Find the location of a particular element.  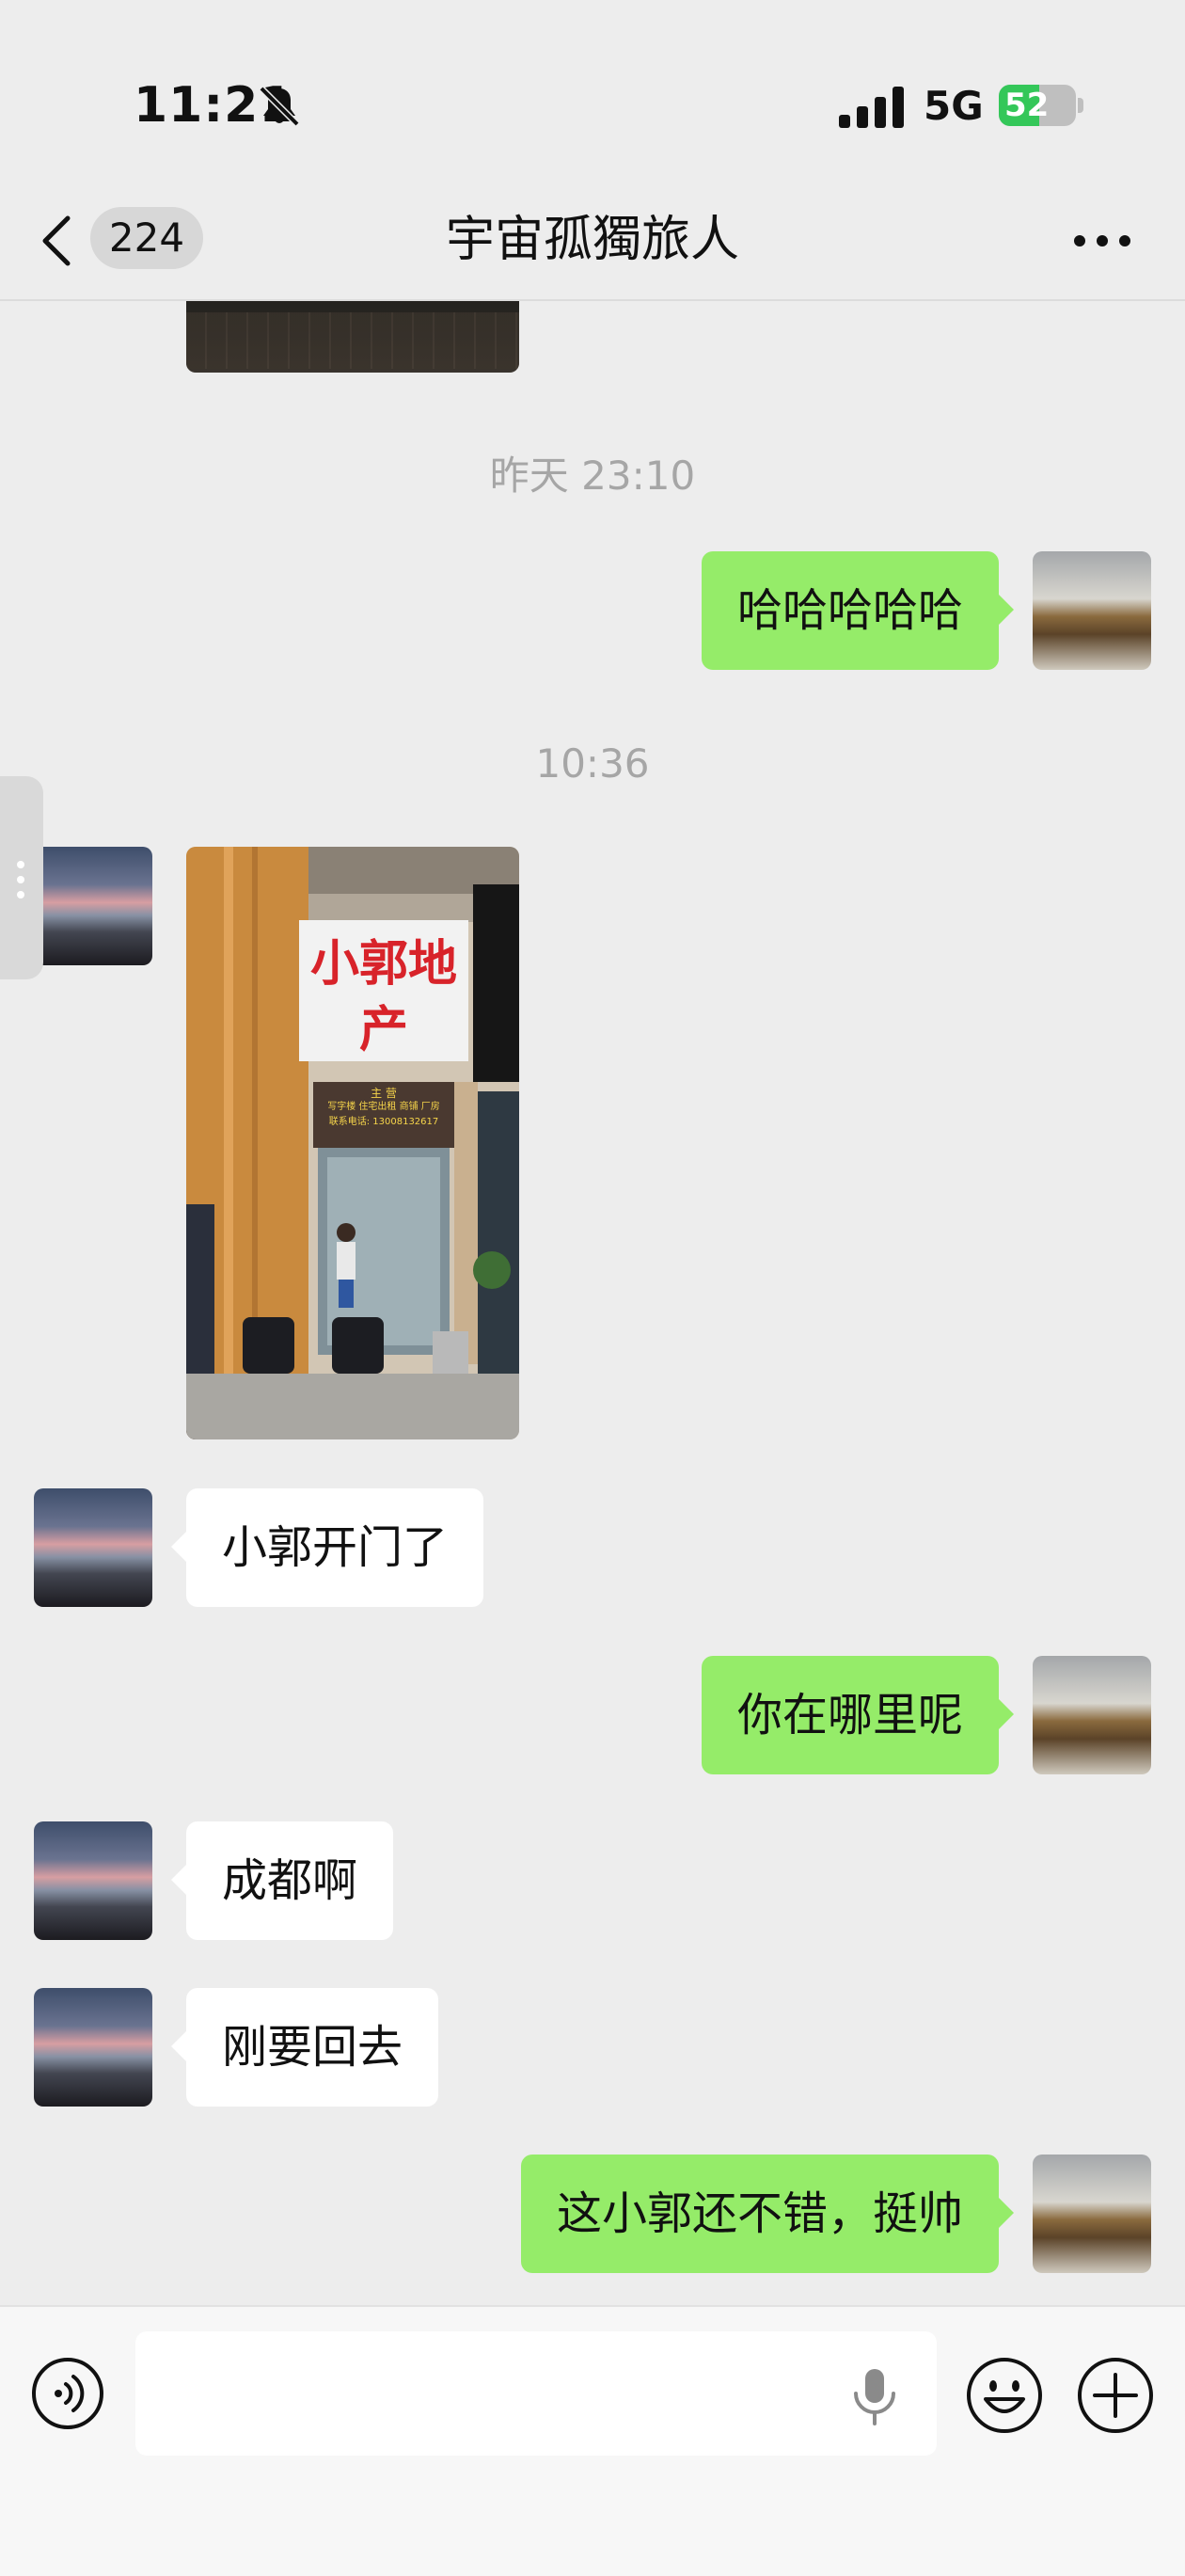

shop-sign-services: 写字楼 住宅出租 商铺 厂房 is located at coordinates (383, 1107).